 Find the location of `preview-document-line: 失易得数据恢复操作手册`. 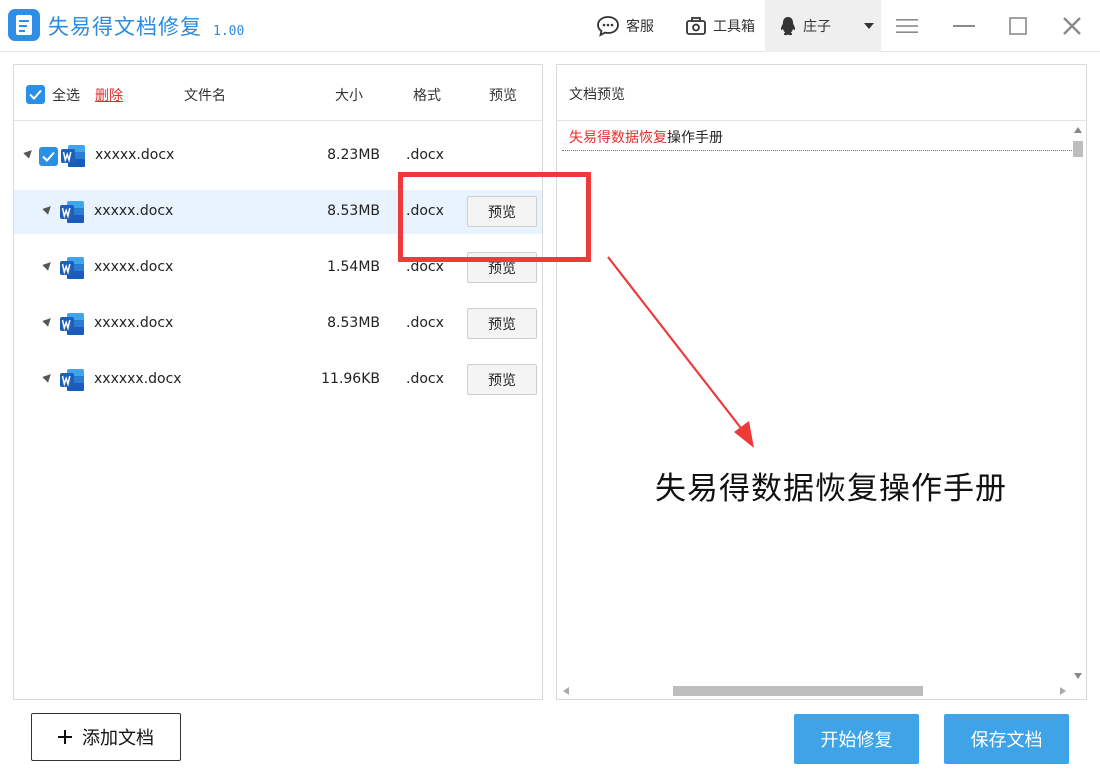

preview-document-line: 失易得数据恢复操作手册 is located at coordinates (646, 137).